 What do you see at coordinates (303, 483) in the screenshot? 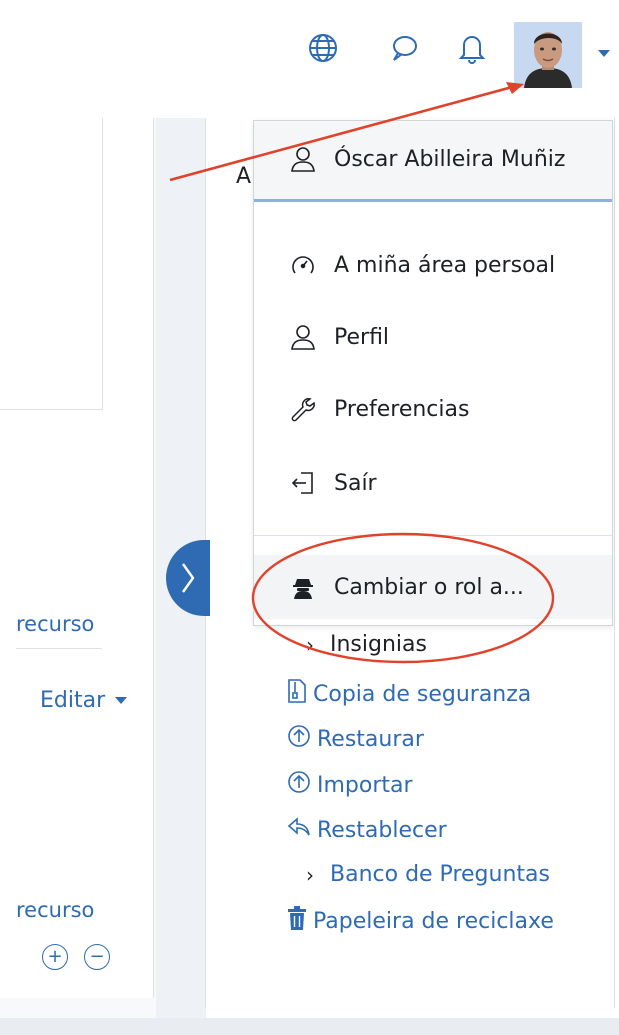
I see `sign-out-icon` at bounding box center [303, 483].